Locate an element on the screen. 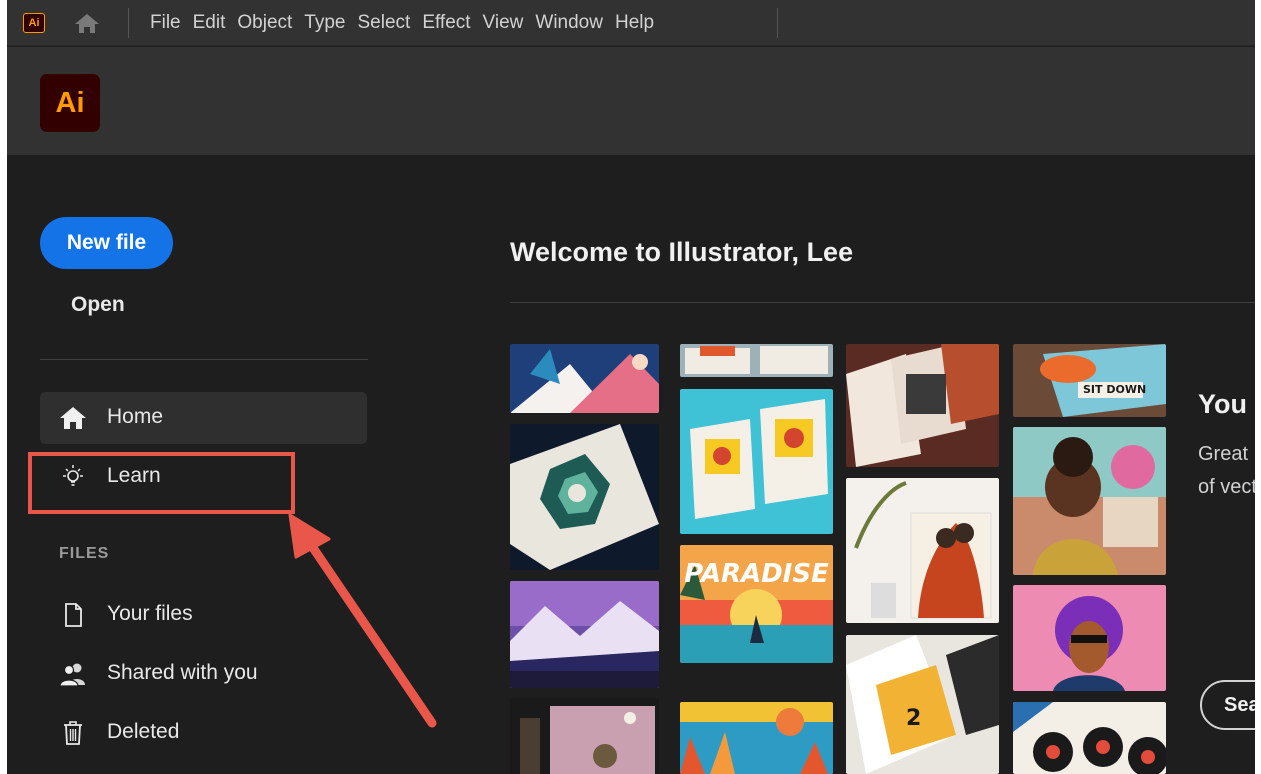  menu-type: Type is located at coordinates (330, 23).